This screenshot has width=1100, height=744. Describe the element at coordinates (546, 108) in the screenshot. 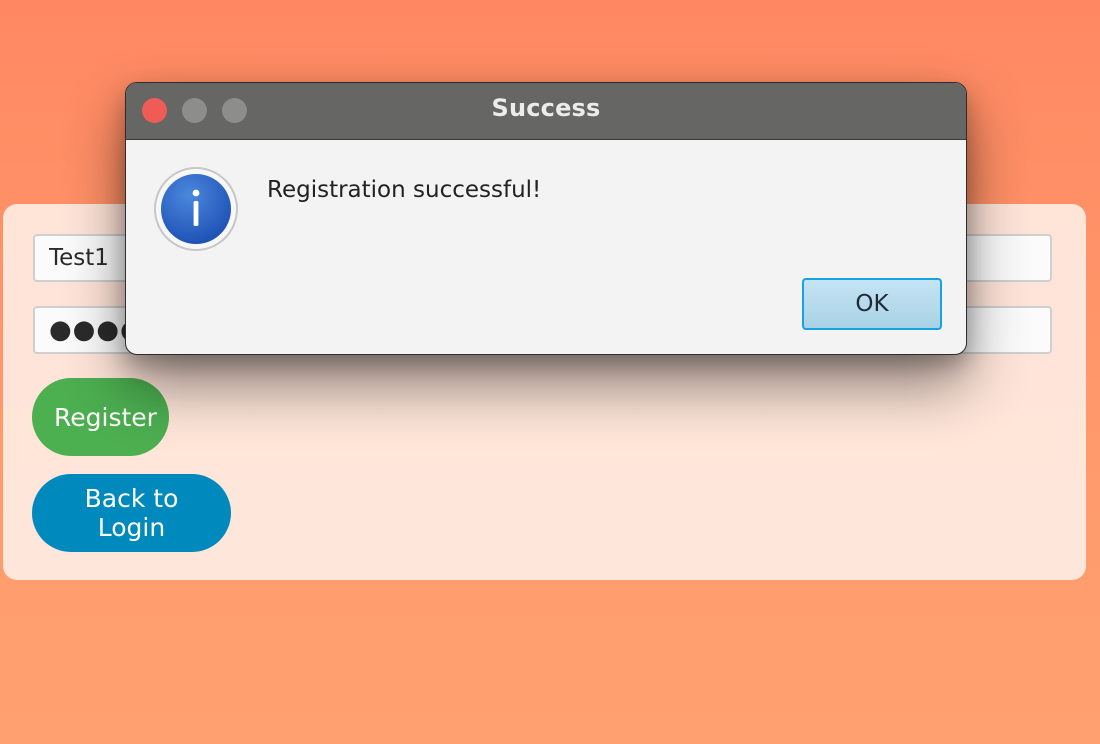

I see `dialog-title: Success` at that location.